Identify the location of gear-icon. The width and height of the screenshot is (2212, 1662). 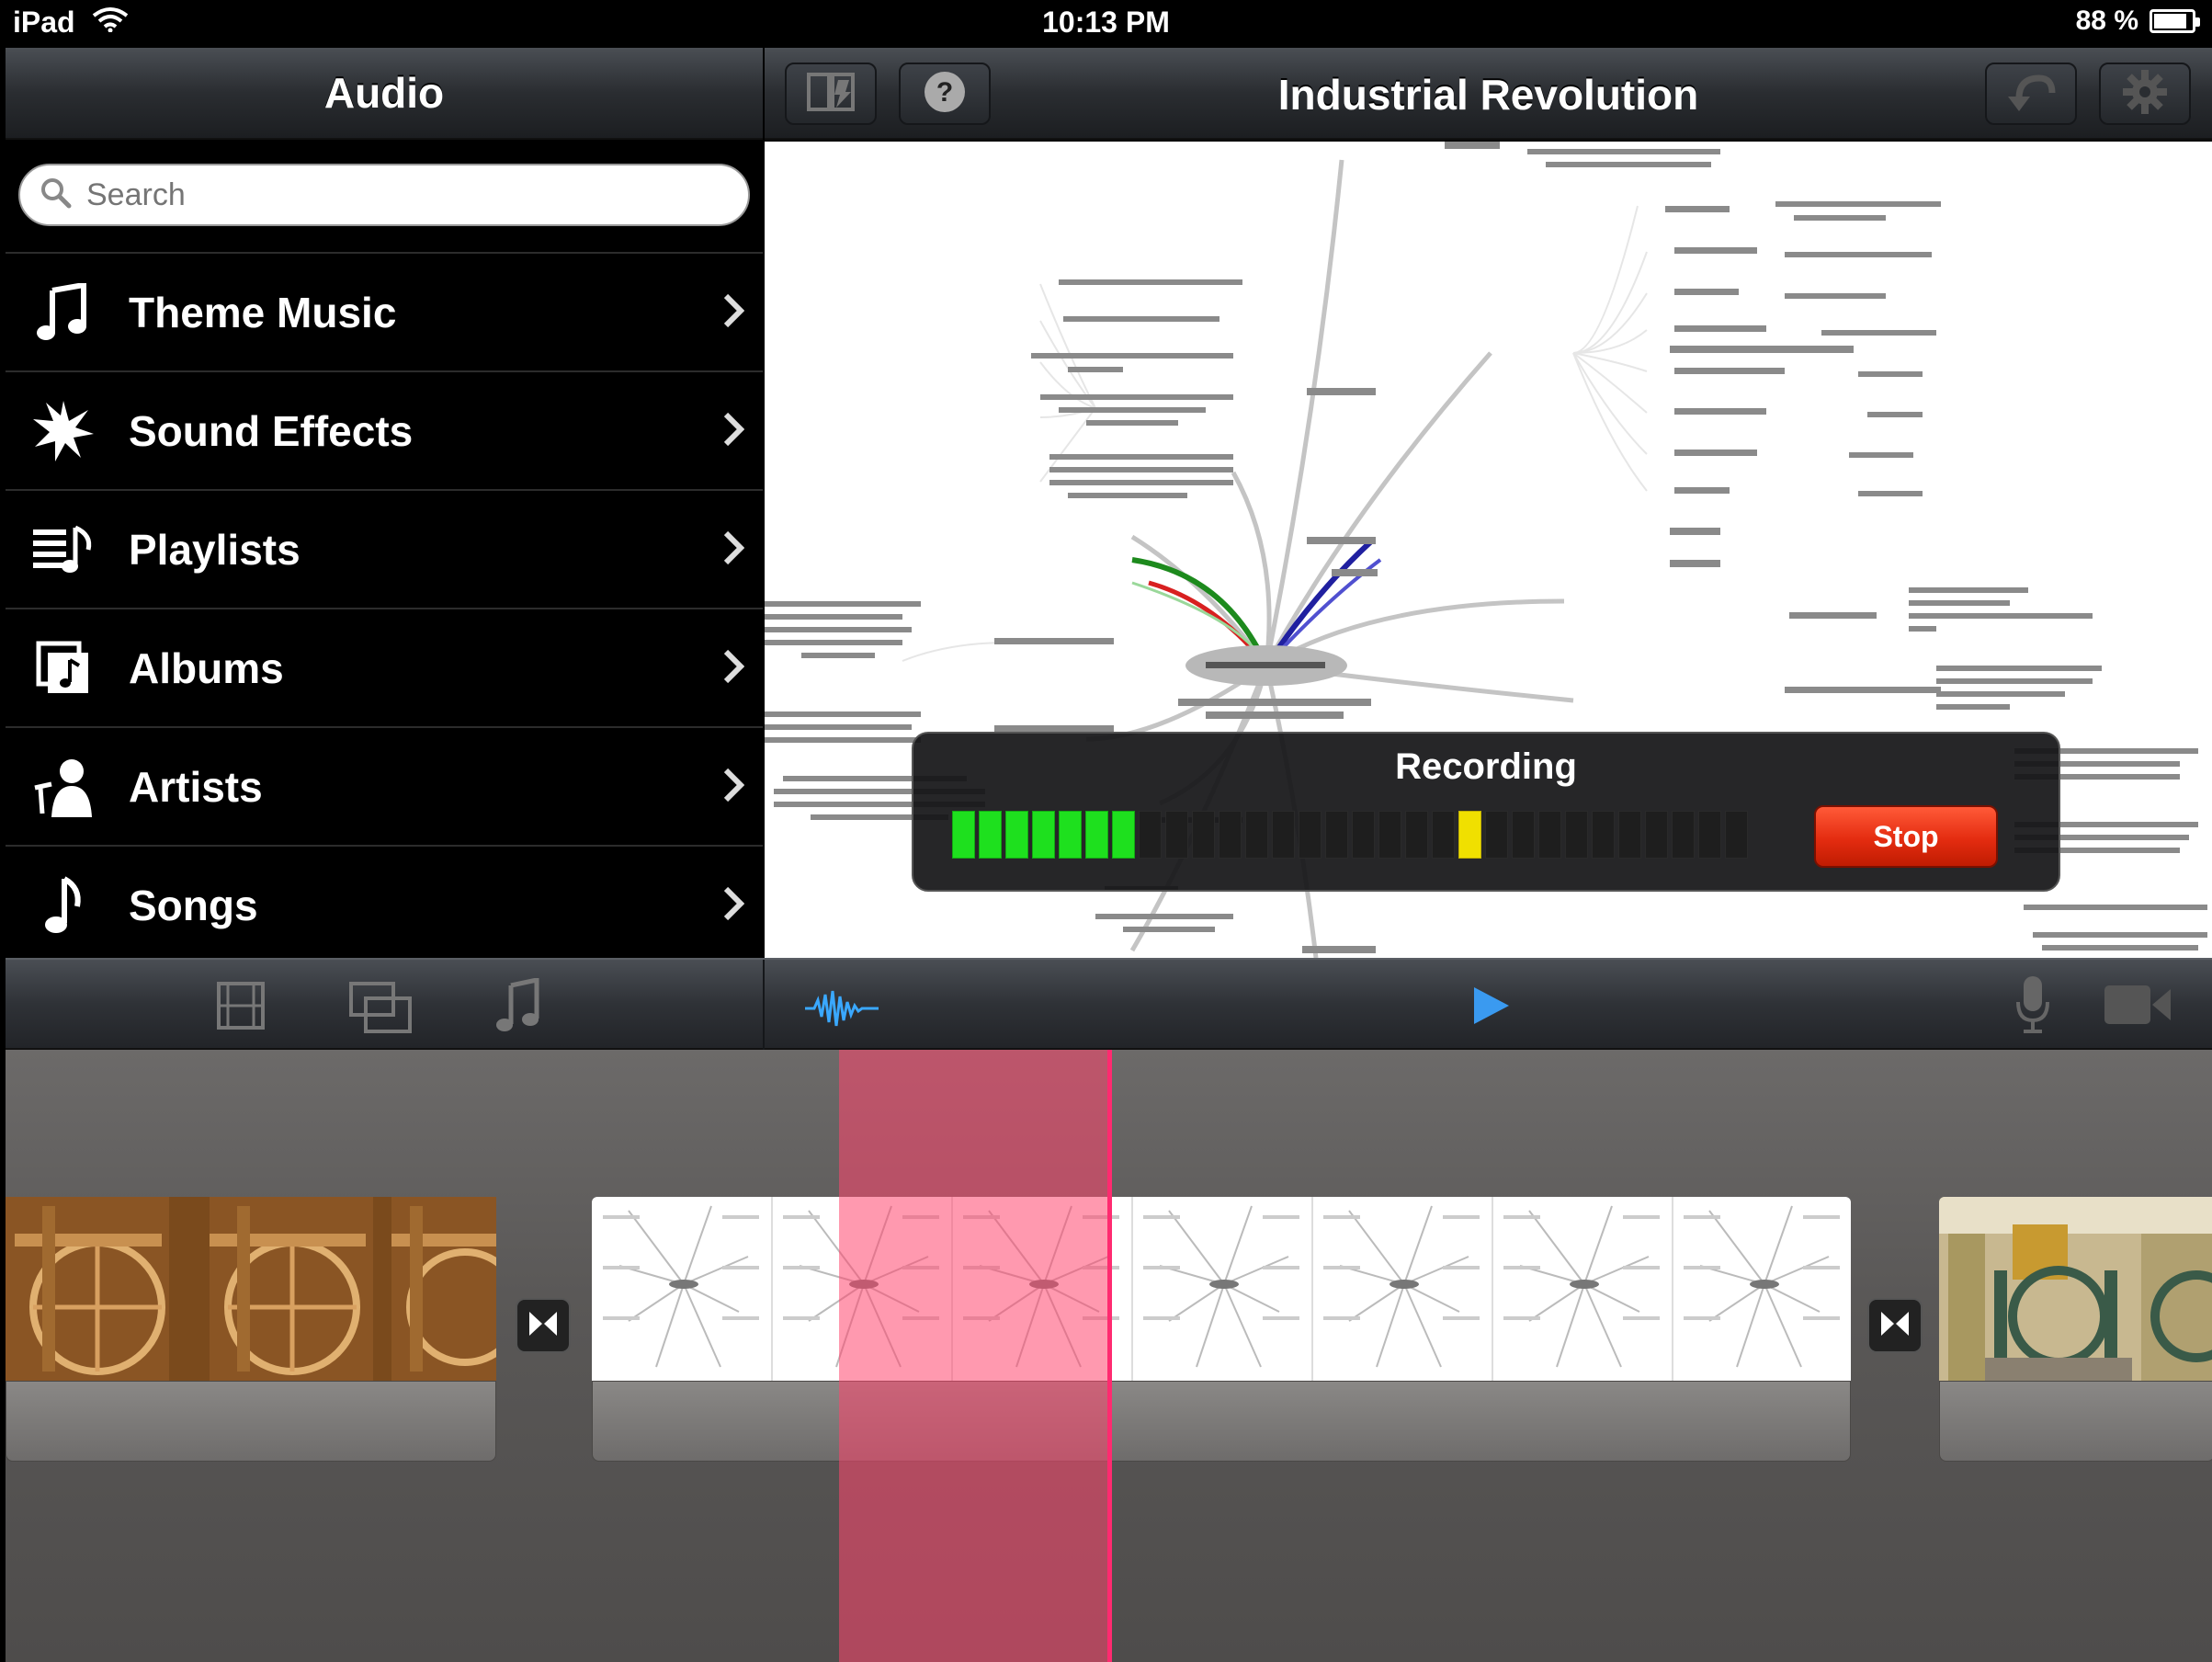
(2145, 94).